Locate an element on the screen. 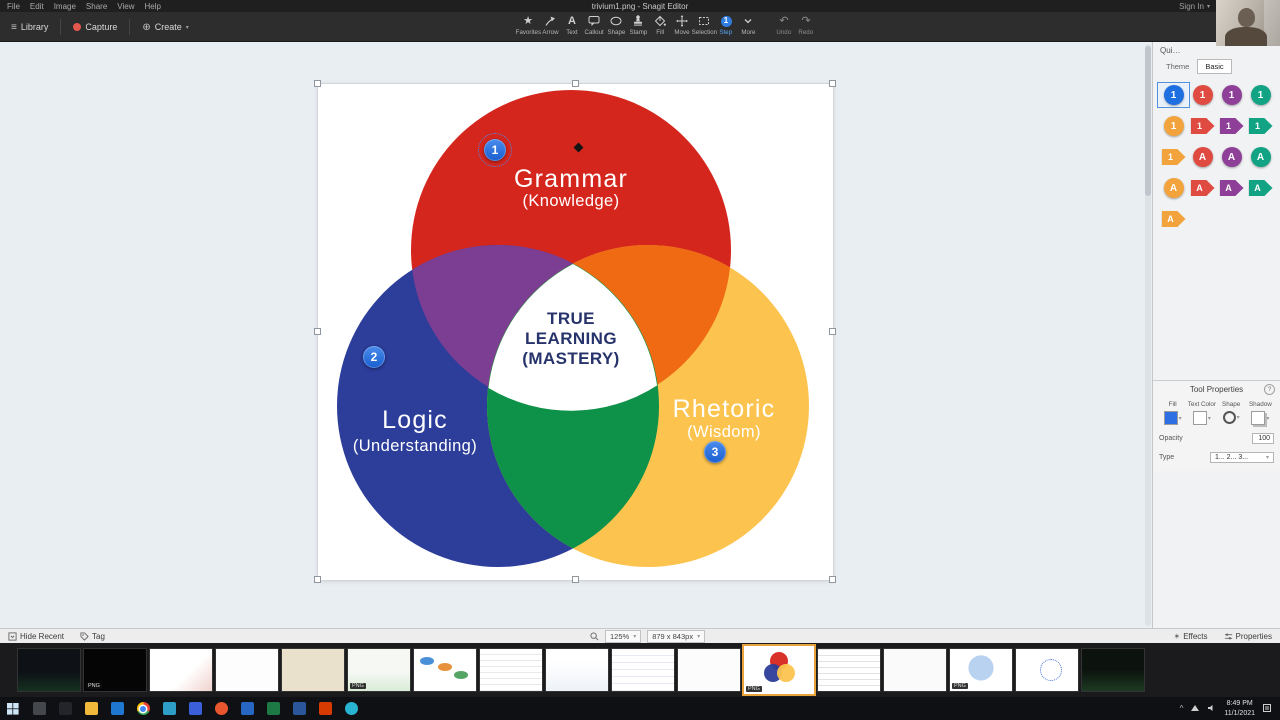 The height and width of the screenshot is (720, 1280). tool-step: 1 Step is located at coordinates (726, 25).